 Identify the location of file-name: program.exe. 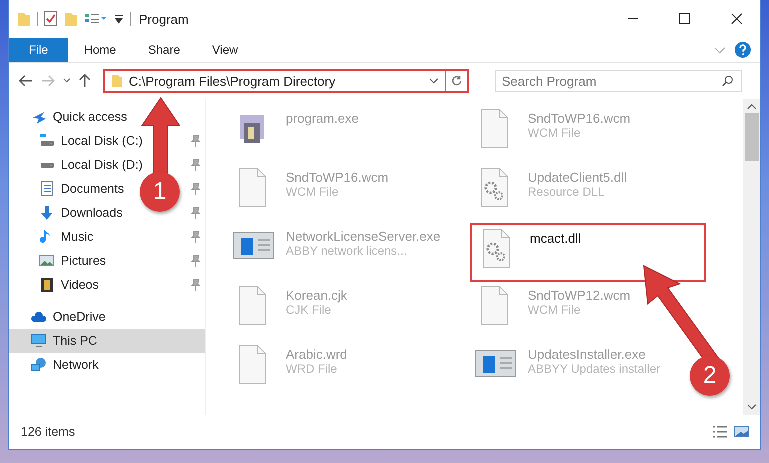
(322, 118).